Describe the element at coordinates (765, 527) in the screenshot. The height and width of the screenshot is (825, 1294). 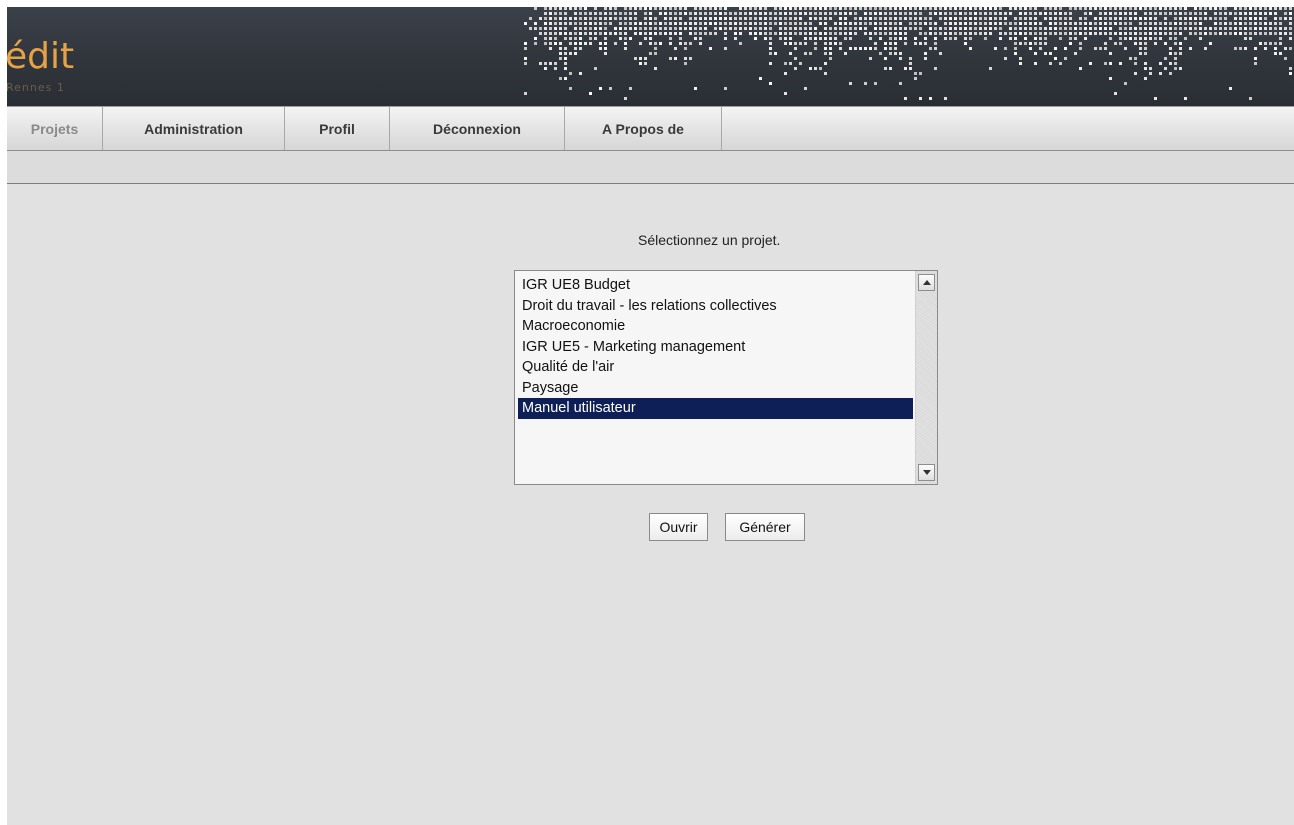
I see `generate-button: Générer` at that location.